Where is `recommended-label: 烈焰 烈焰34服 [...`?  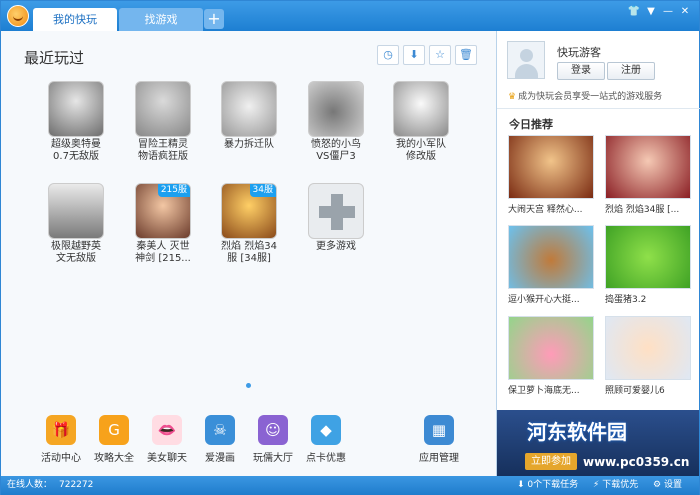 recommended-label: 烈焰 烈焰34服 [... is located at coordinates (642, 210).